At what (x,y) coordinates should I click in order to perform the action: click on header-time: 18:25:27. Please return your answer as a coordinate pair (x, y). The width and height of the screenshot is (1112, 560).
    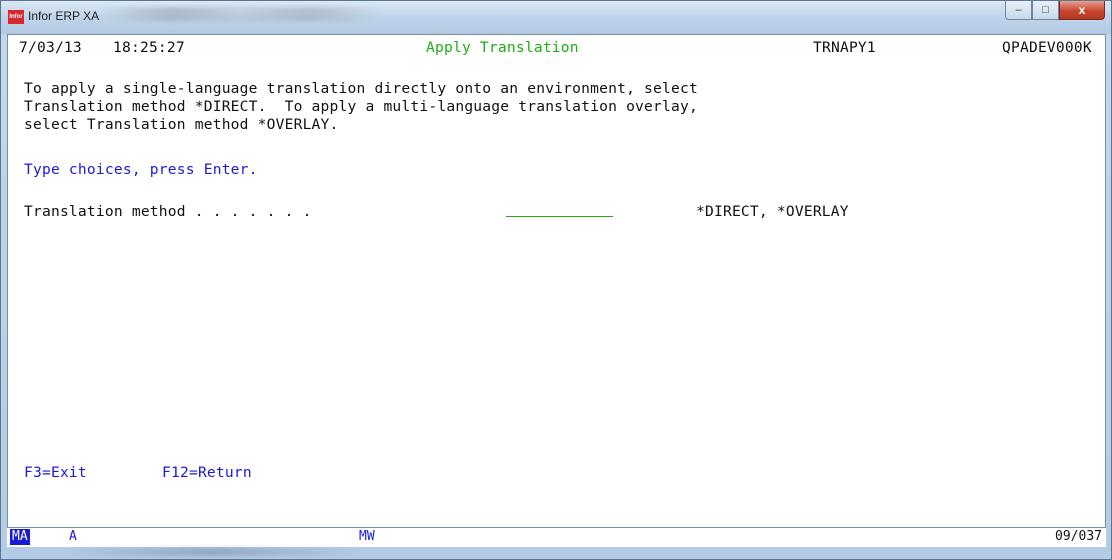
    Looking at the image, I should click on (149, 47).